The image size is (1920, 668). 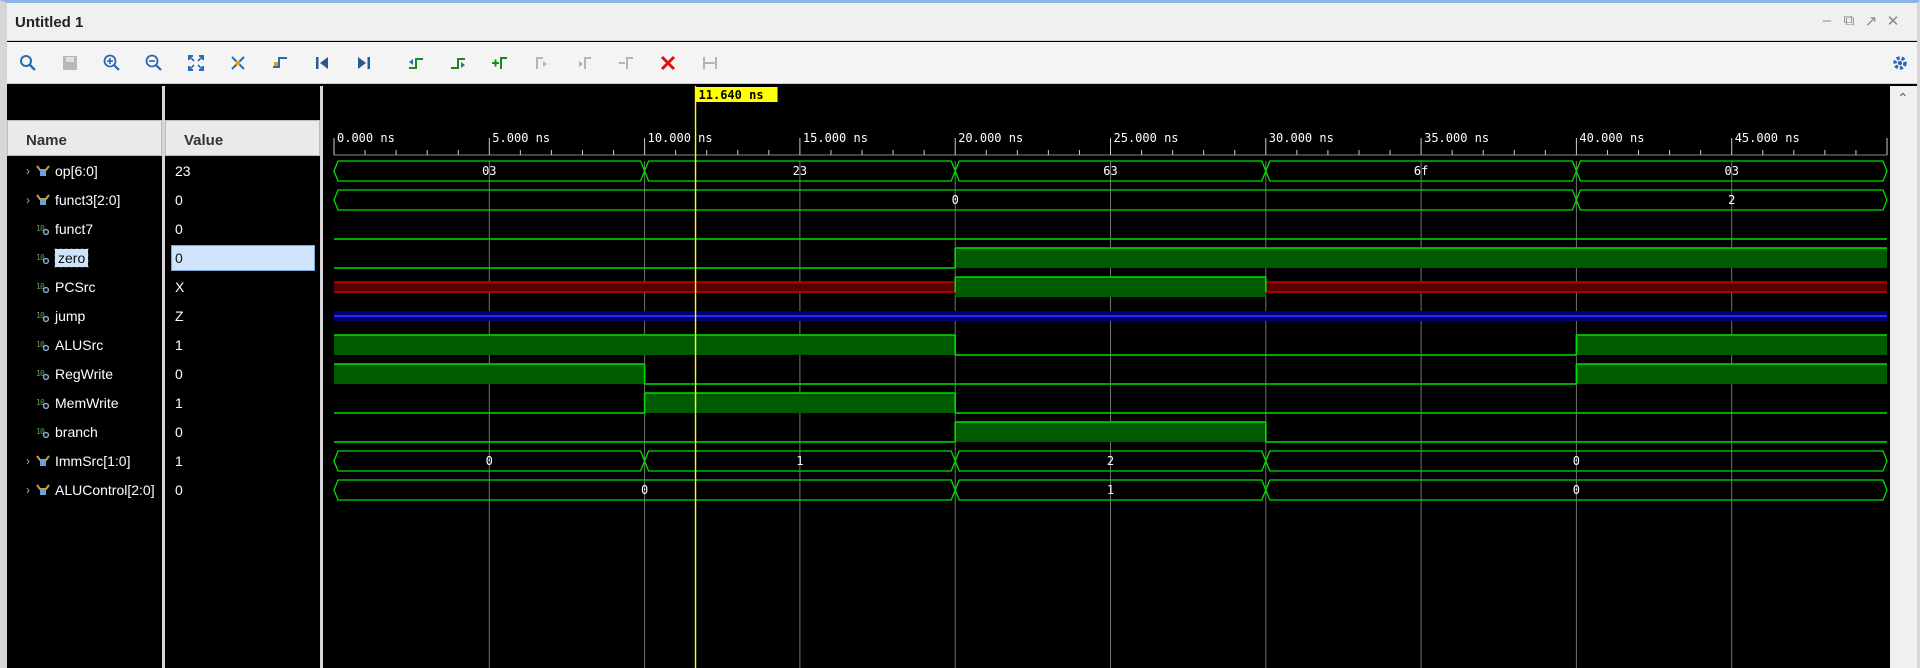 I want to click on window-title: Untitled 1, so click(x=49, y=22).